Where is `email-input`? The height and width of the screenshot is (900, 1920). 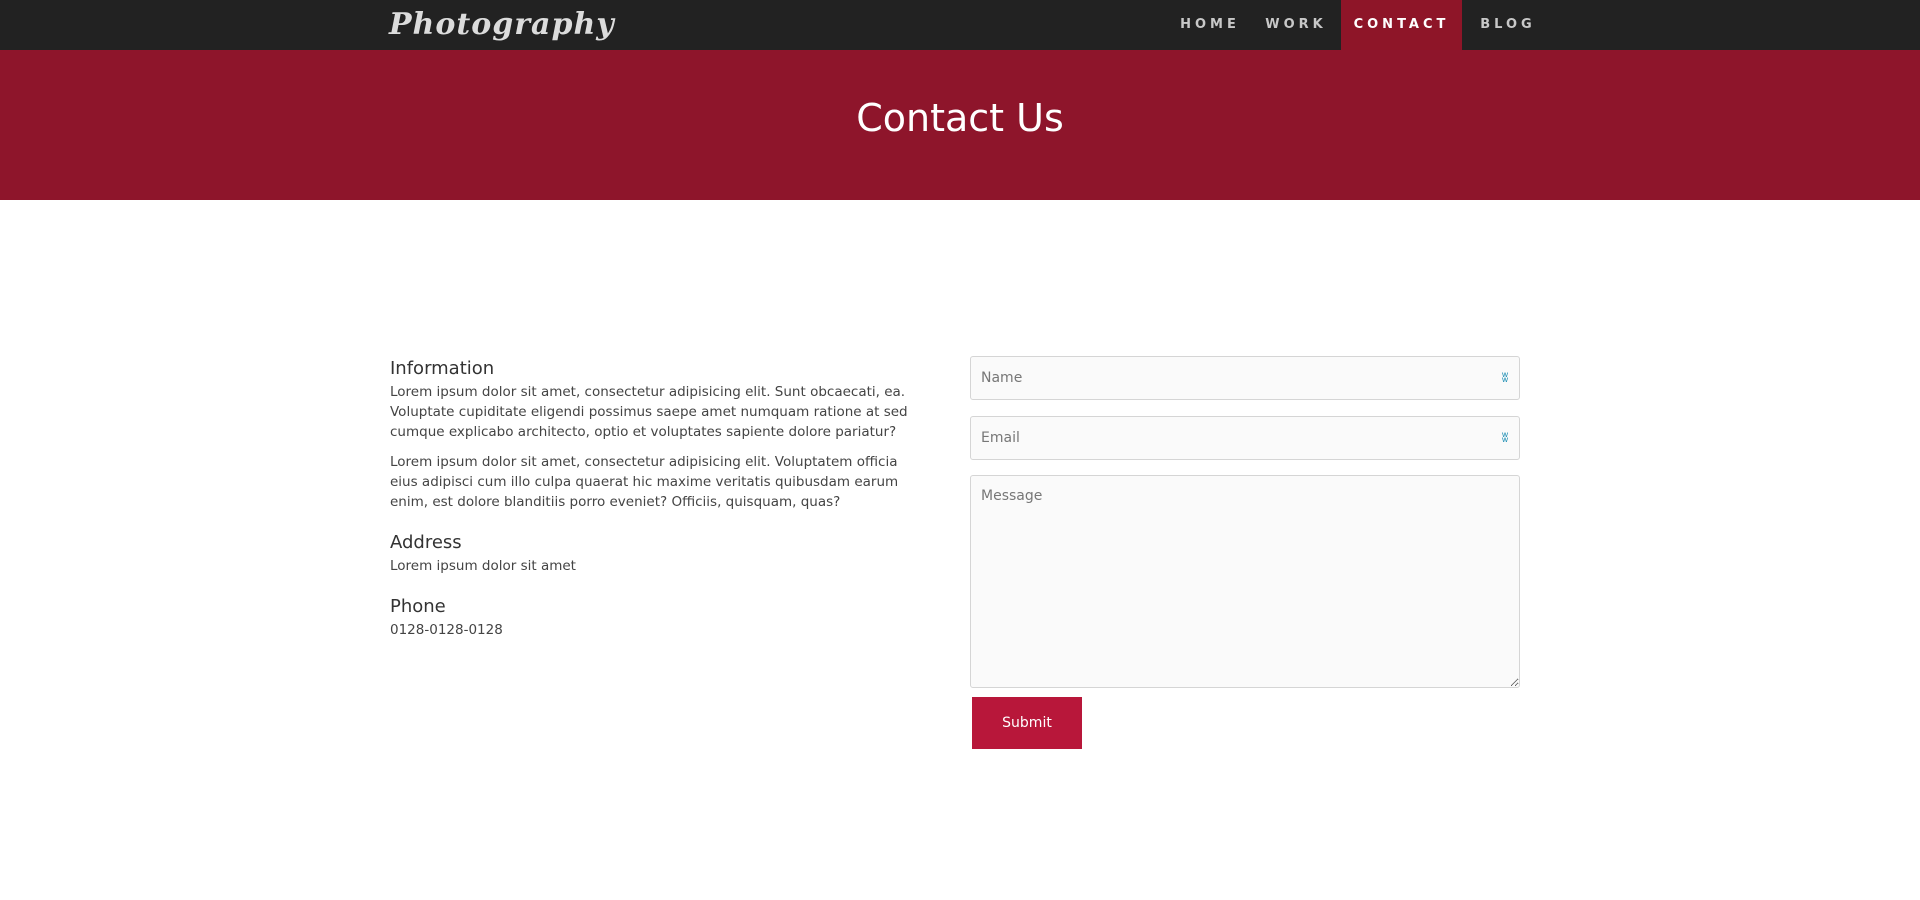 email-input is located at coordinates (1245, 438).